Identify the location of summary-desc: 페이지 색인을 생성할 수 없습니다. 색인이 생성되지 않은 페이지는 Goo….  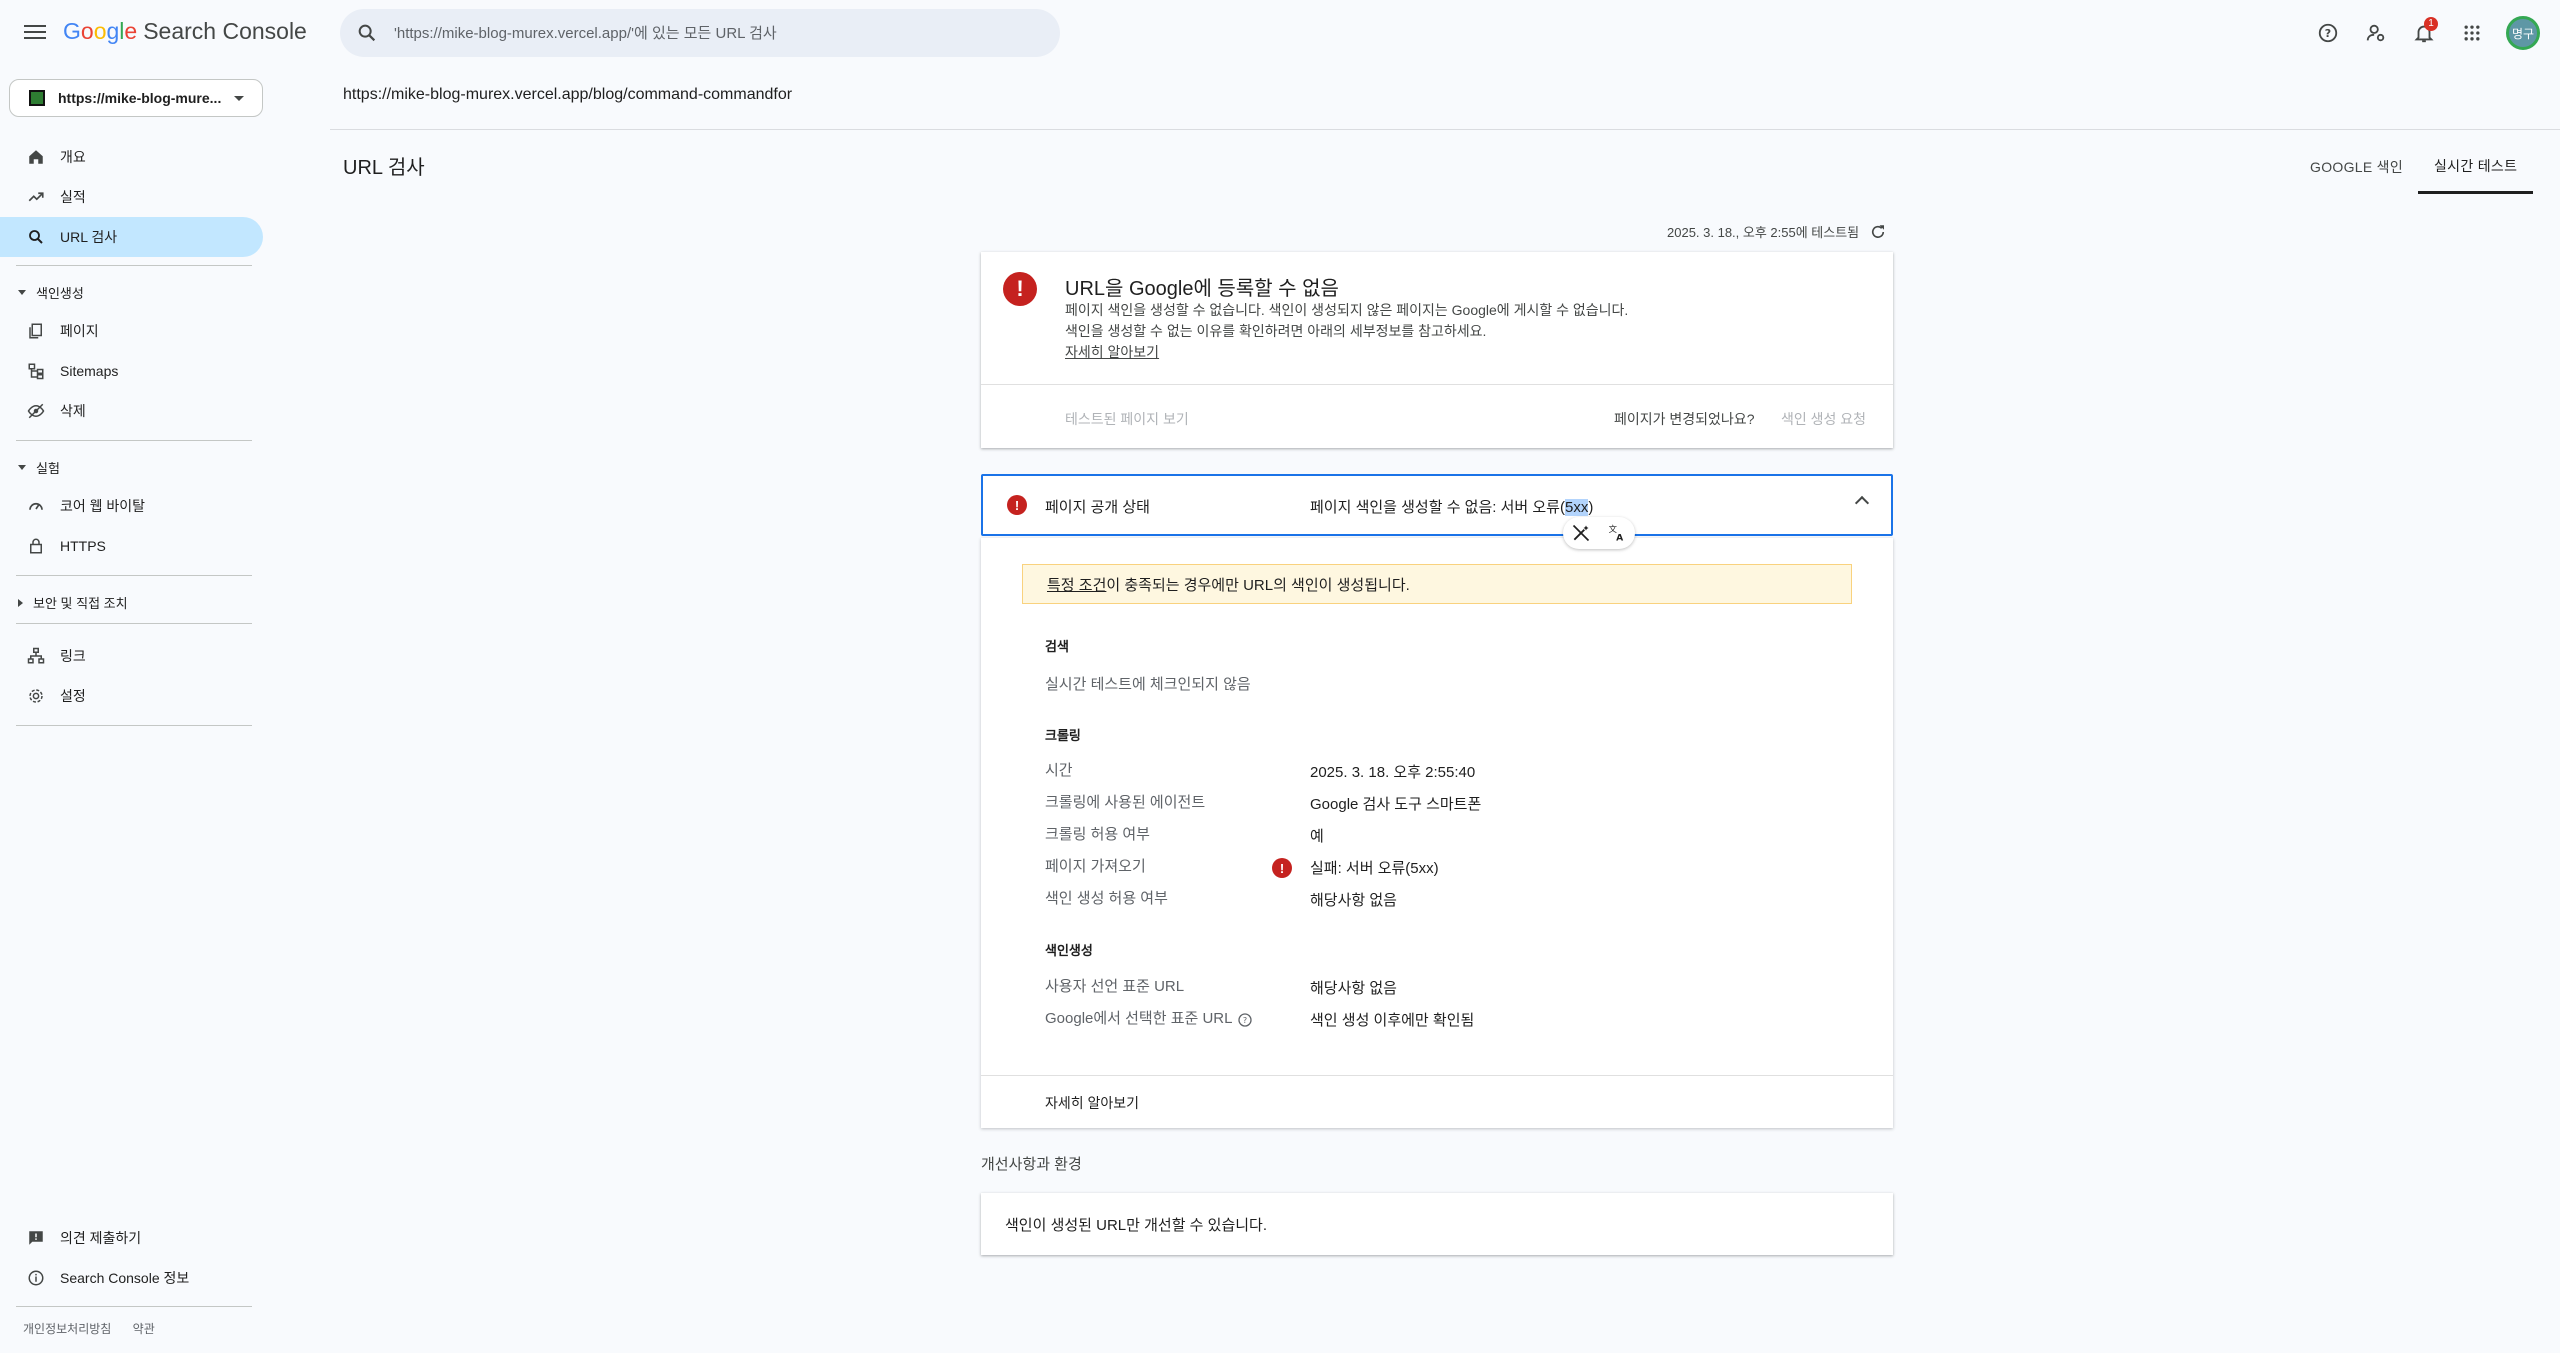
(1355, 331).